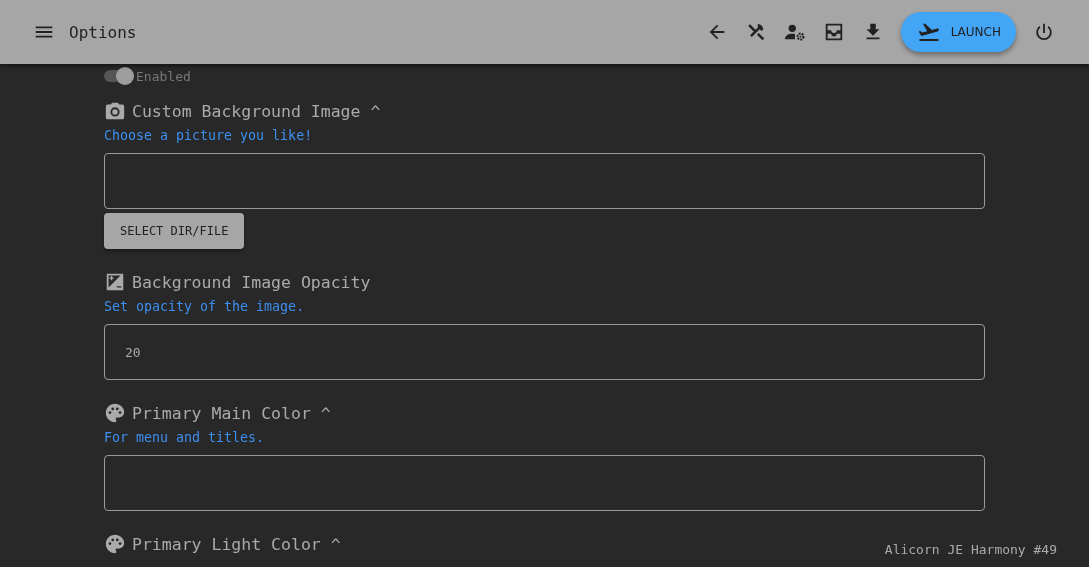  What do you see at coordinates (118, 76) in the screenshot?
I see `toggle-switch` at bounding box center [118, 76].